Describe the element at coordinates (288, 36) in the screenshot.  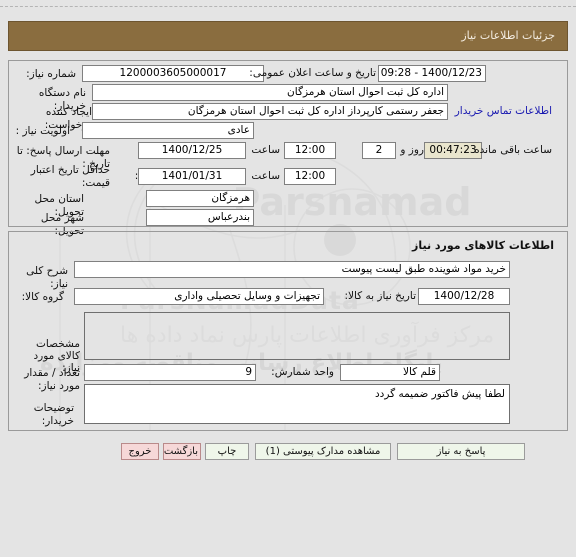
I see `page-title: جزئیات اطلاعات نیاز` at that location.